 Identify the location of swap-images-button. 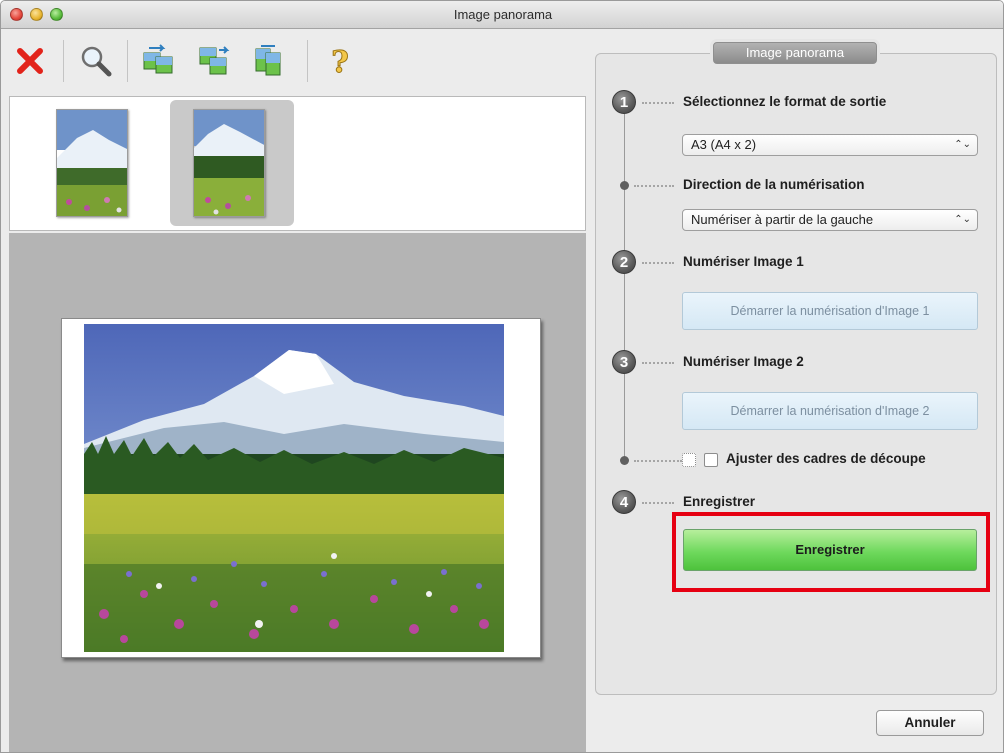
(158, 61).